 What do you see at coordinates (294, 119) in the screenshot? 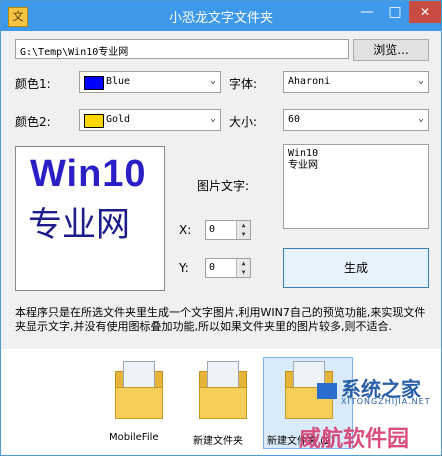
I see `size-value: 60` at bounding box center [294, 119].